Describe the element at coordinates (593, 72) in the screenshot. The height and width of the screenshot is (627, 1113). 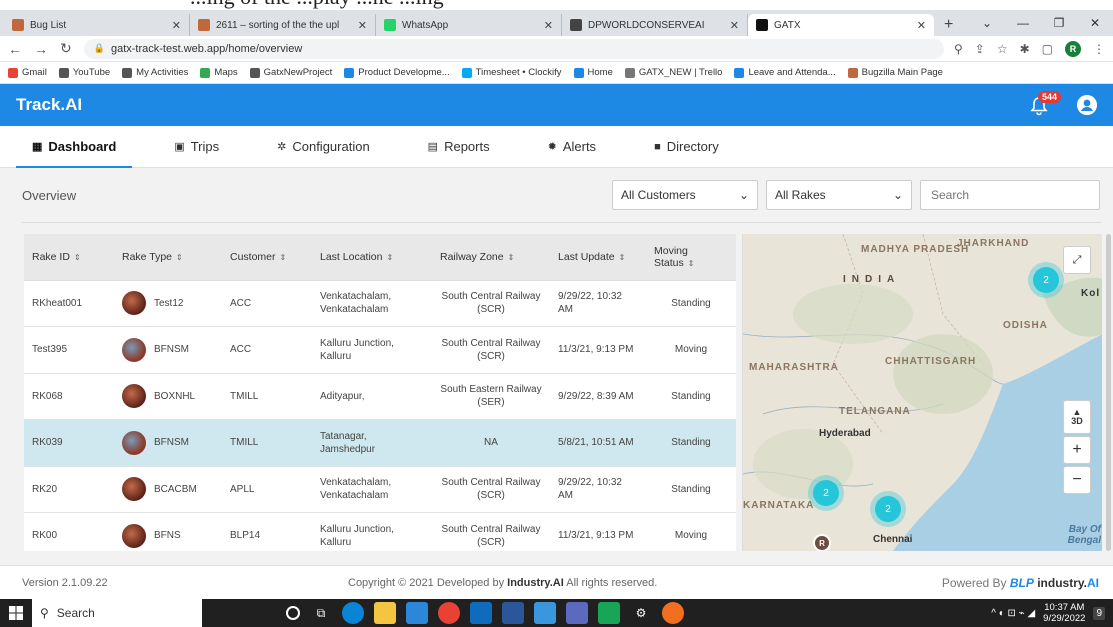
I see `bookmark-item: Home` at that location.